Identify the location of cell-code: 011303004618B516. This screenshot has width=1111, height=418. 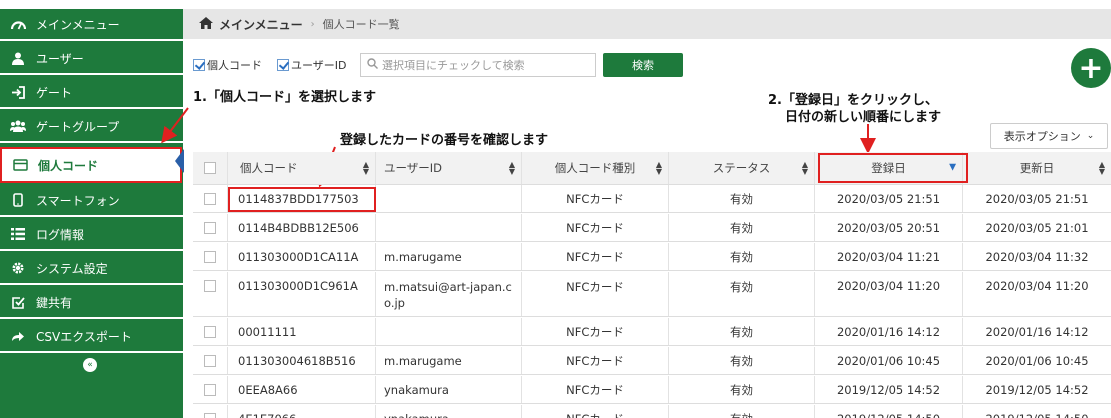
(302, 360).